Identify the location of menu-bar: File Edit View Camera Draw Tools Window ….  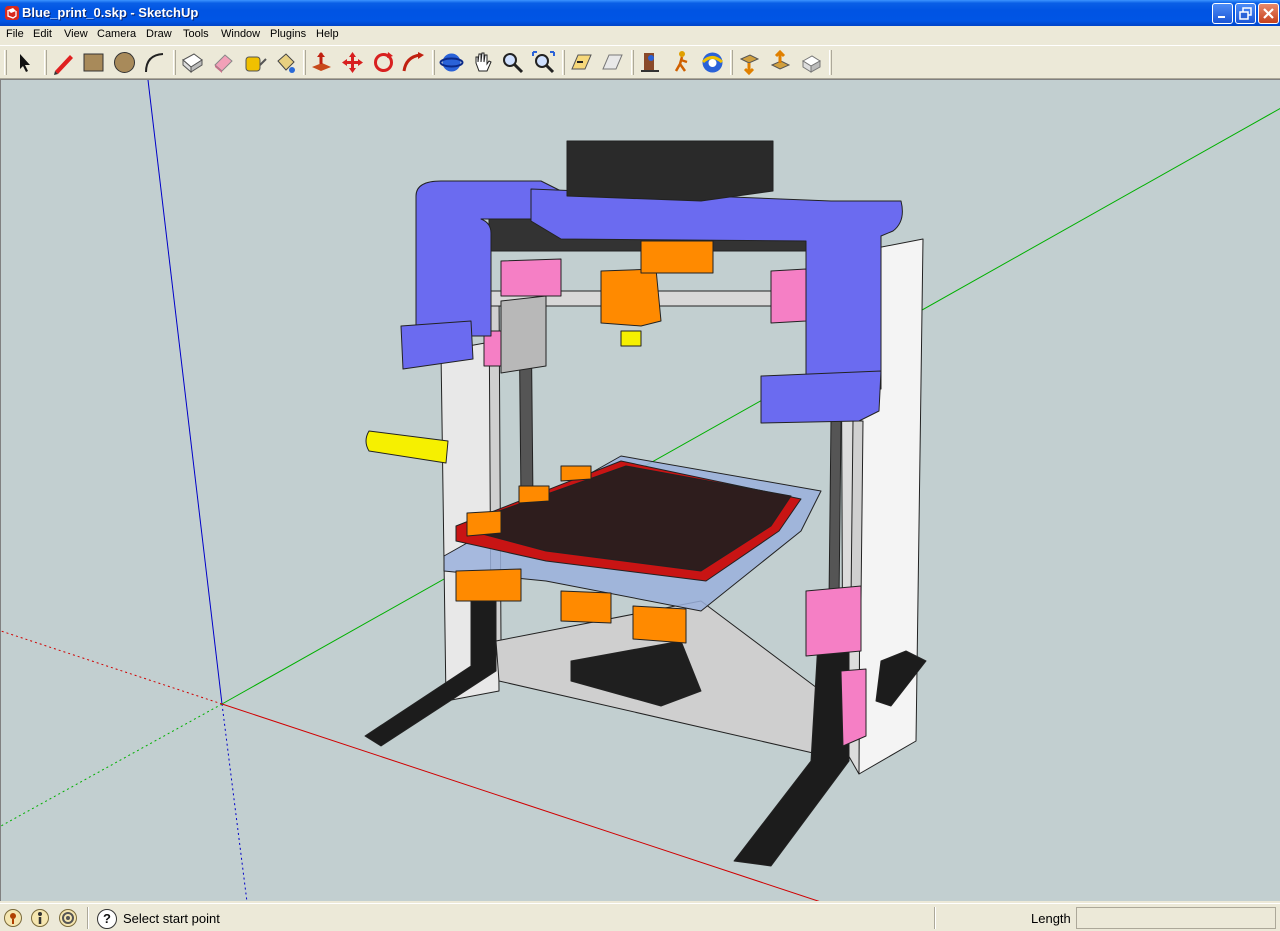
(640, 35).